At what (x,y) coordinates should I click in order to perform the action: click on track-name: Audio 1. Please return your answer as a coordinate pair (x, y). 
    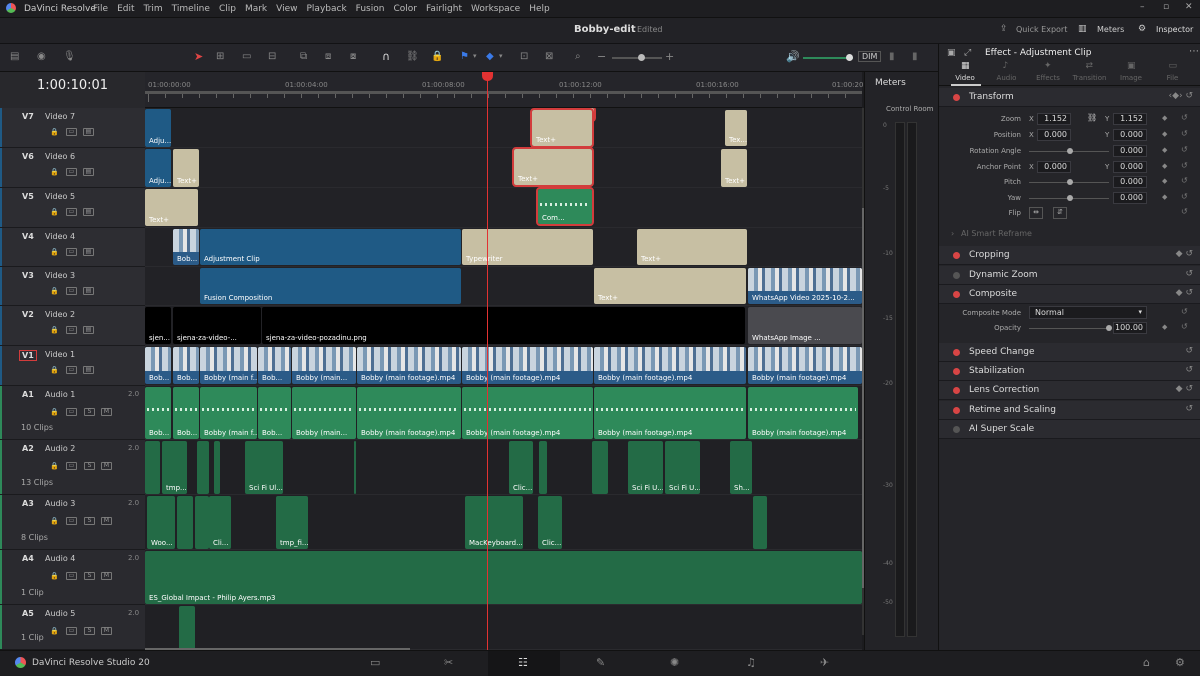
    Looking at the image, I should click on (60, 394).